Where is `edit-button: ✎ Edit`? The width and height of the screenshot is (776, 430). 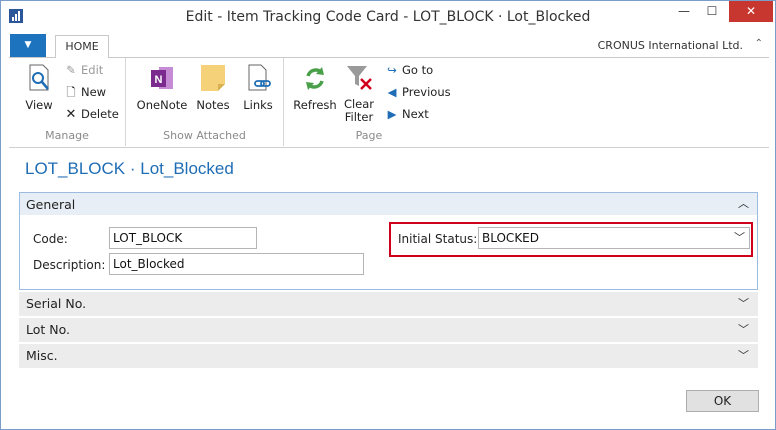 edit-button: ✎ Edit is located at coordinates (83, 70).